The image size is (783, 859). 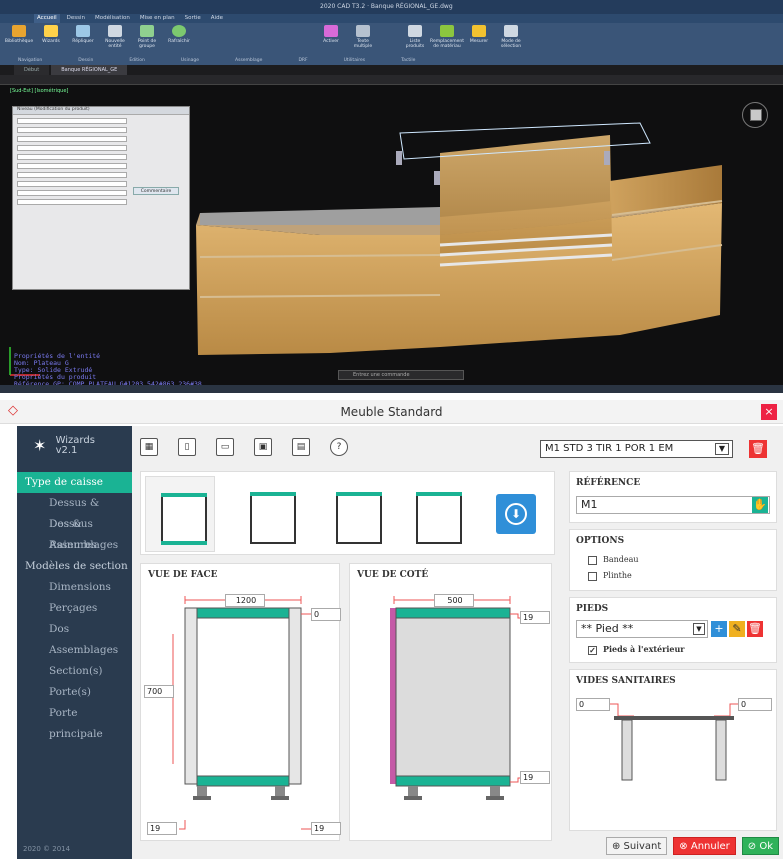 What do you see at coordinates (162, 828) in the screenshot?
I see `bottom-left-input: 19` at bounding box center [162, 828].